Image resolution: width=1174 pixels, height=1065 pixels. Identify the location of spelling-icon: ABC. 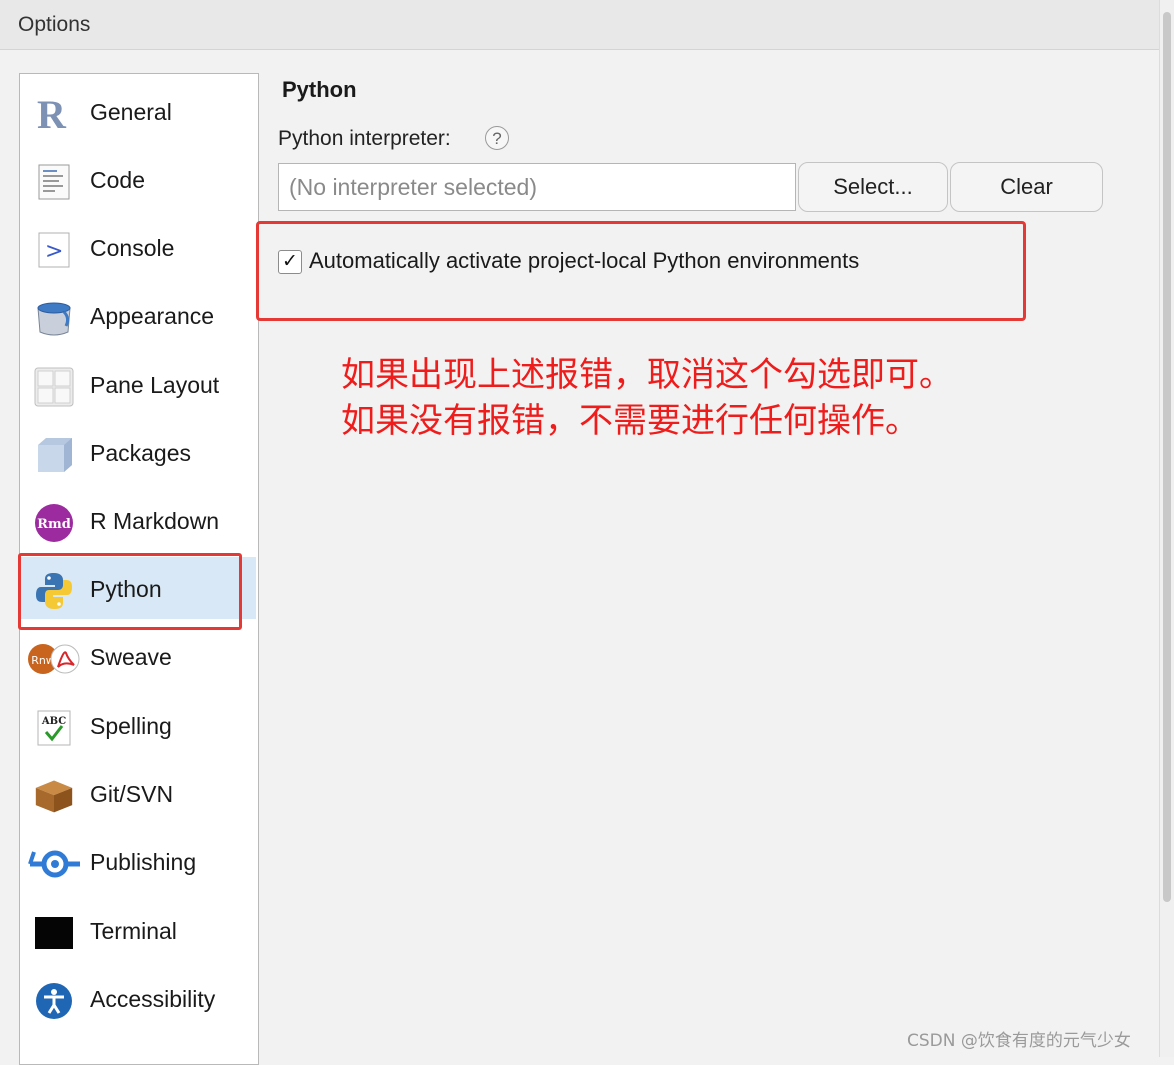
(54, 728).